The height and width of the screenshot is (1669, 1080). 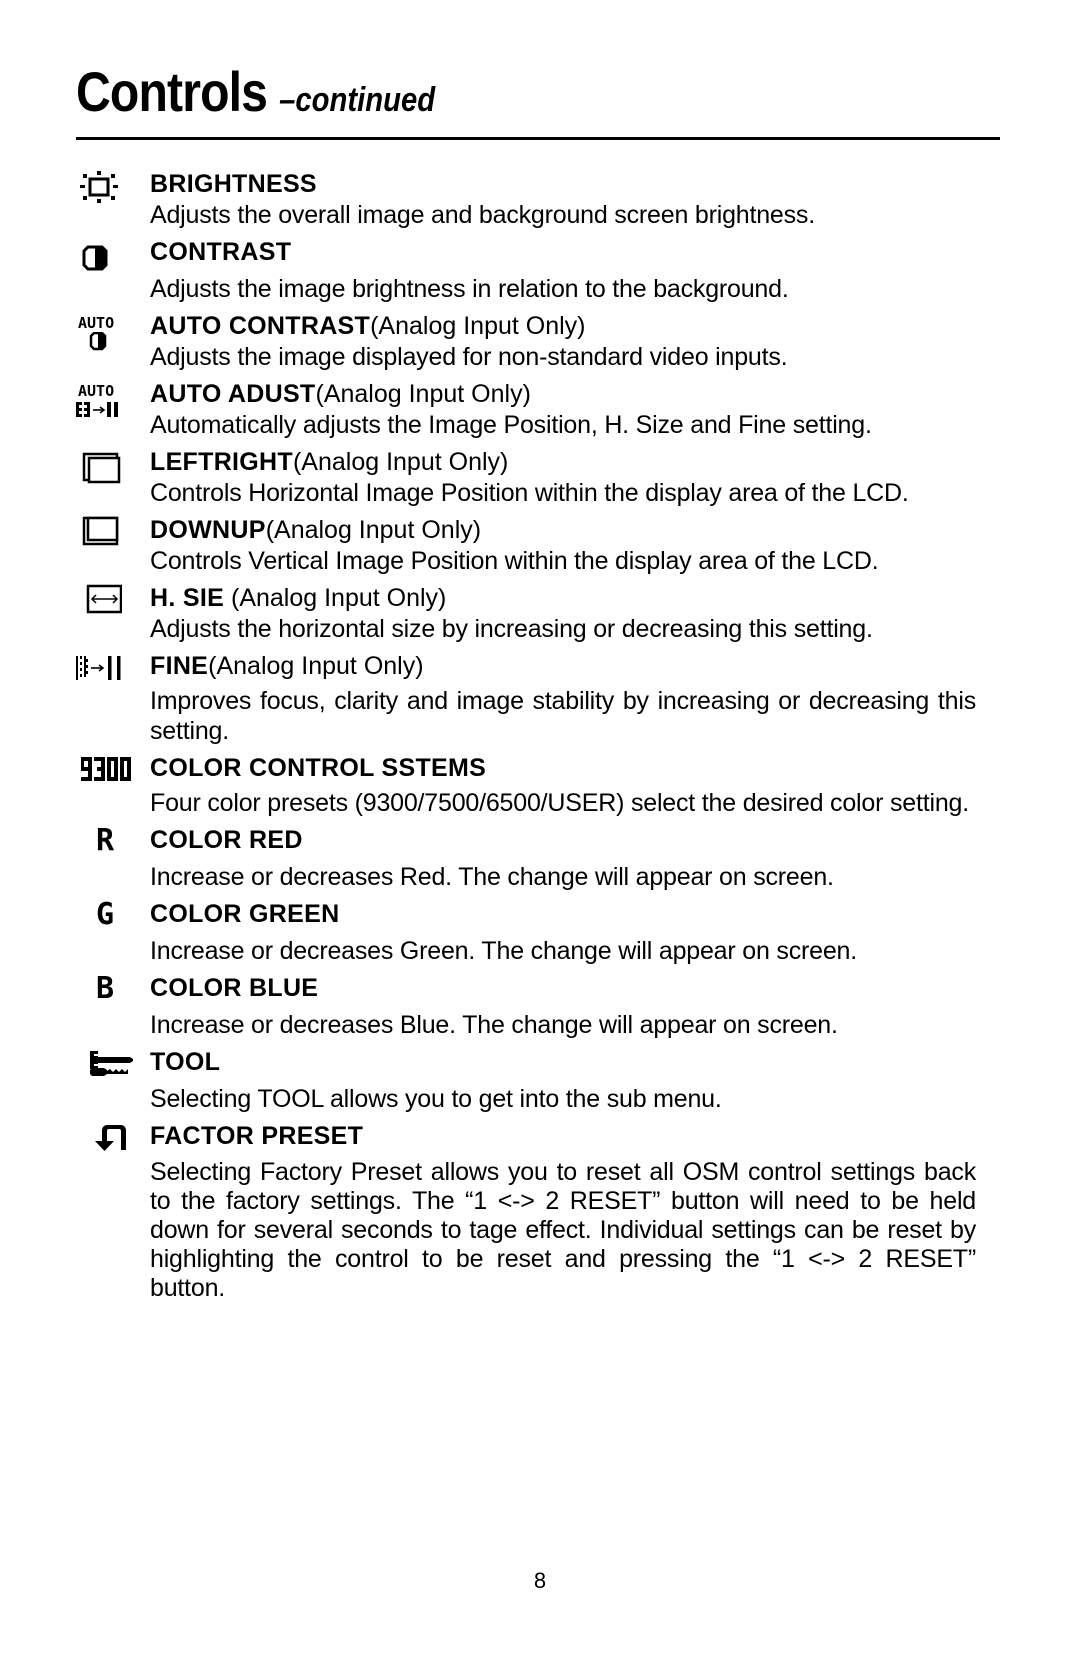 I want to click on color-blue-icon: B, so click(x=106, y=996).